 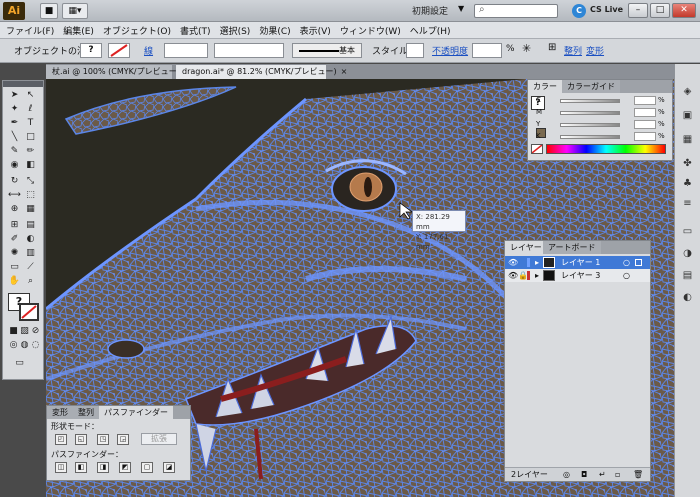 What do you see at coordinates (235, 30) in the screenshot?
I see `menu-select: 選択(S)` at bounding box center [235, 30].